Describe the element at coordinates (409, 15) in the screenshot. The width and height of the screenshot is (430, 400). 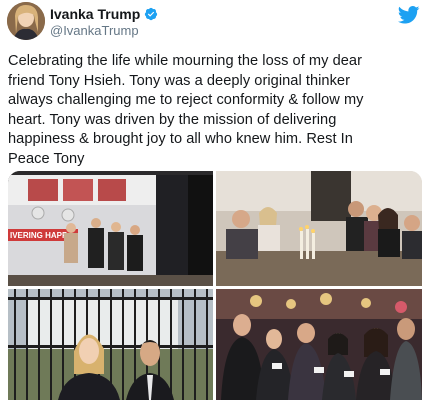
I see `twitter-bird-icon` at that location.